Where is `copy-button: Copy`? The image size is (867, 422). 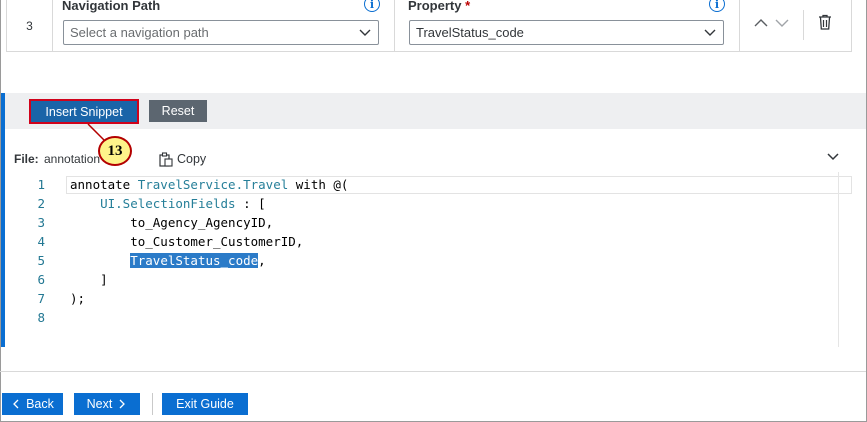 copy-button: Copy is located at coordinates (182, 159).